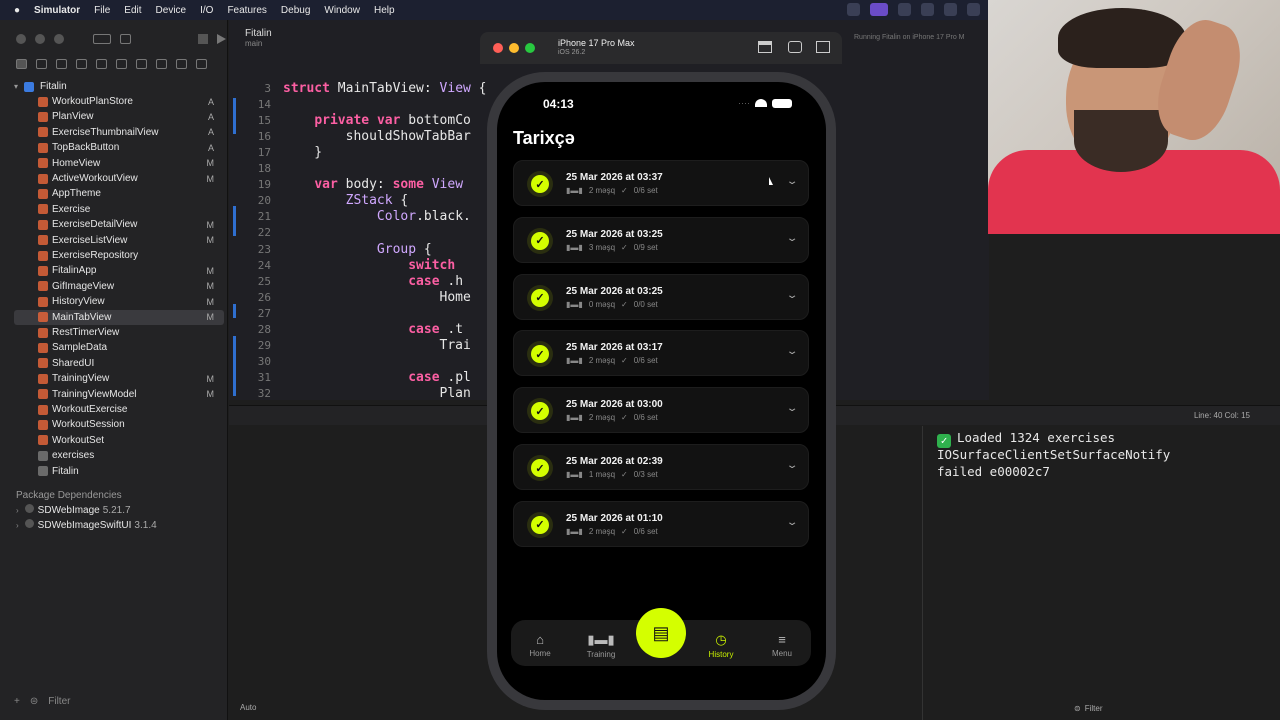 The height and width of the screenshot is (720, 1280). I want to click on file-row: exercises, so click(119, 455).